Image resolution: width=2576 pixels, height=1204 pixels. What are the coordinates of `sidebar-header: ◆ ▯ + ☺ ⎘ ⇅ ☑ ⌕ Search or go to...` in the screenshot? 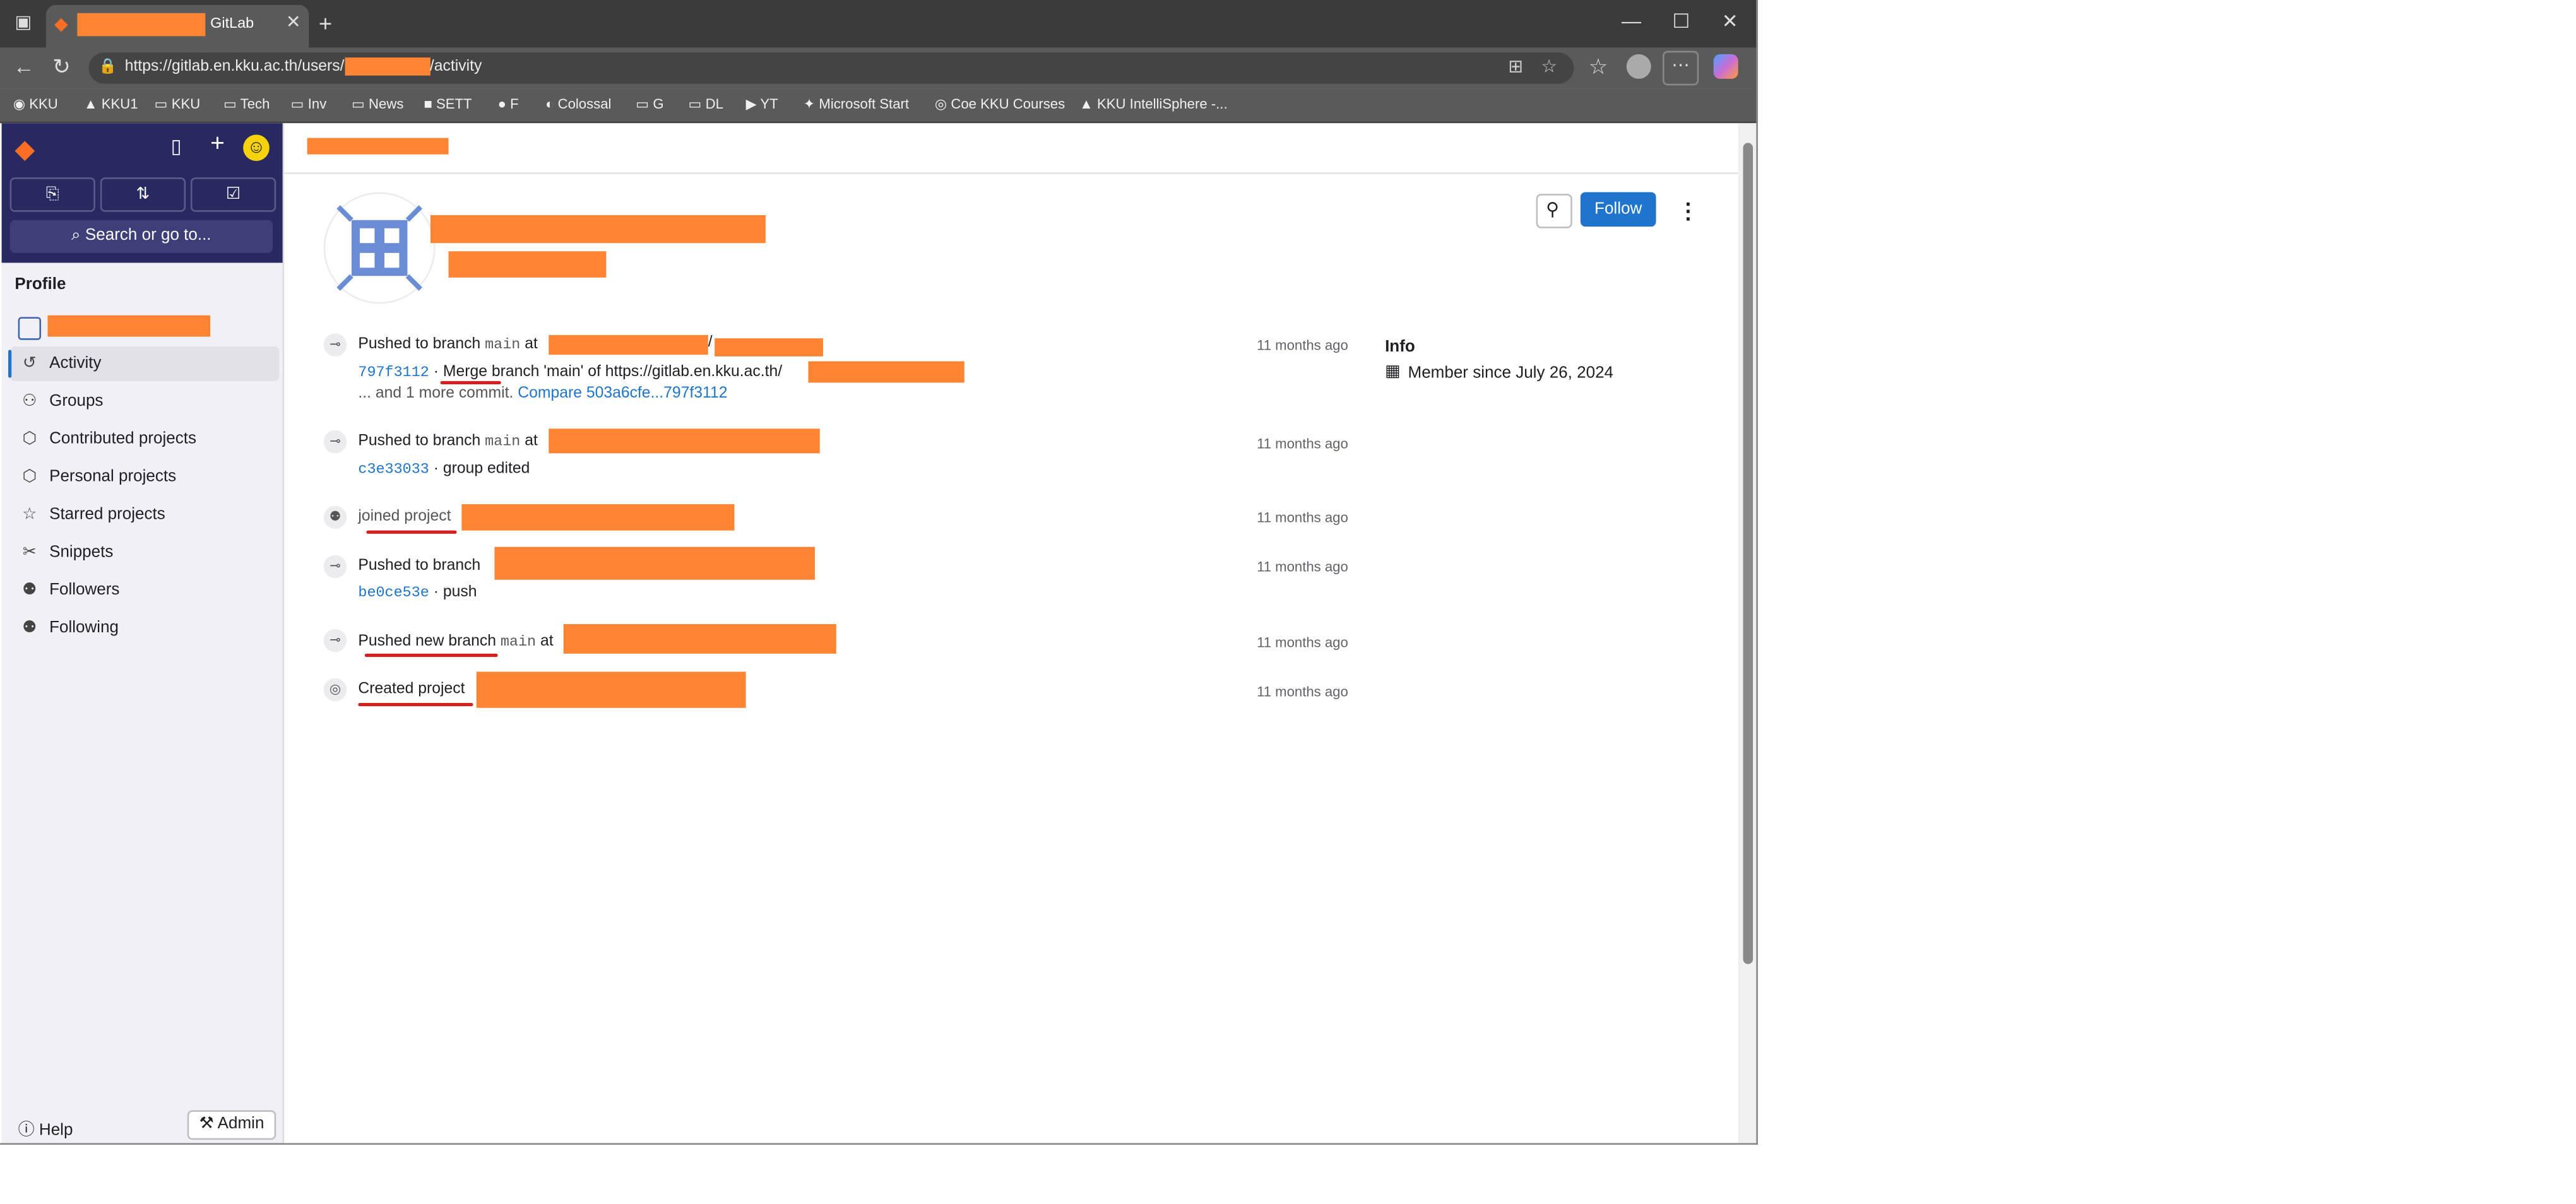 It's located at (142, 193).